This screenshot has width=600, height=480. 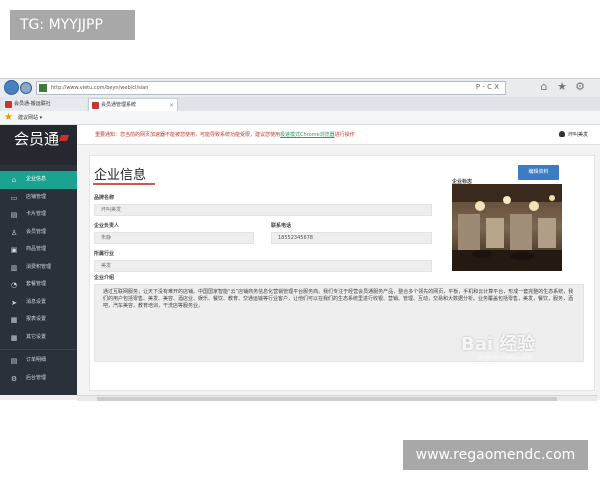 I want to click on brand-label: 品牌名称, so click(x=104, y=198).